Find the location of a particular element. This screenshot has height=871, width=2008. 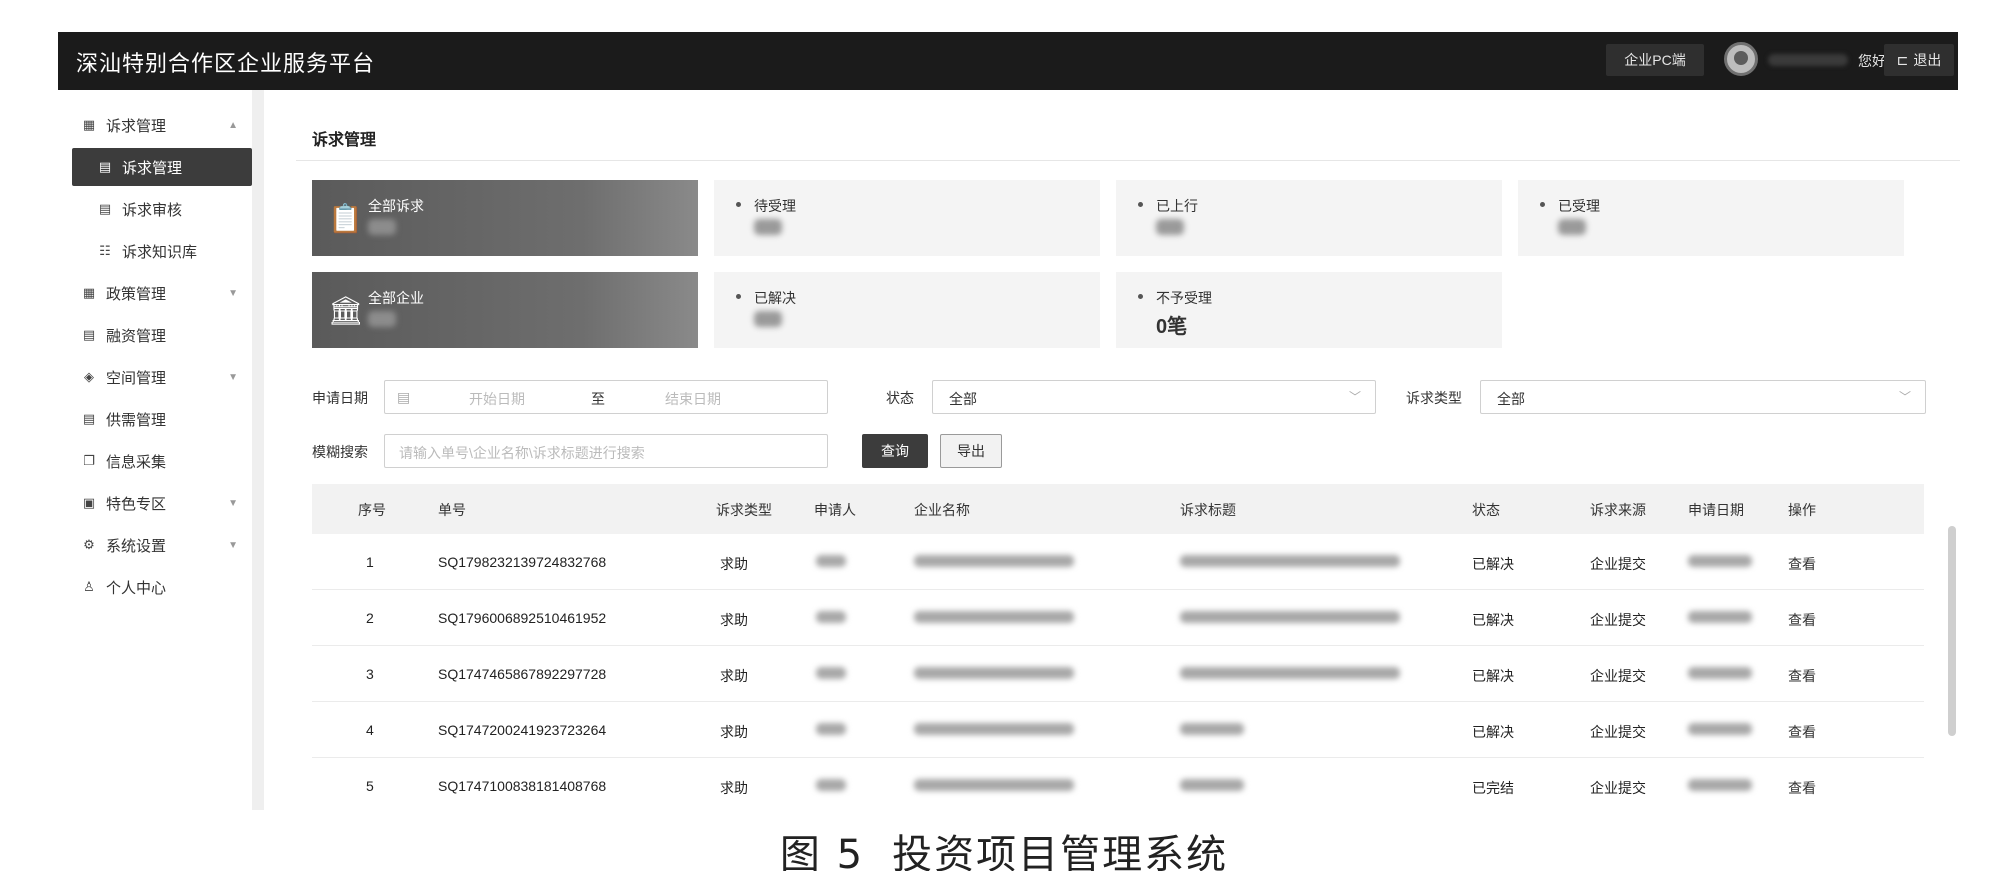

card-rejected: 不予受理 0笔 is located at coordinates (1309, 310).